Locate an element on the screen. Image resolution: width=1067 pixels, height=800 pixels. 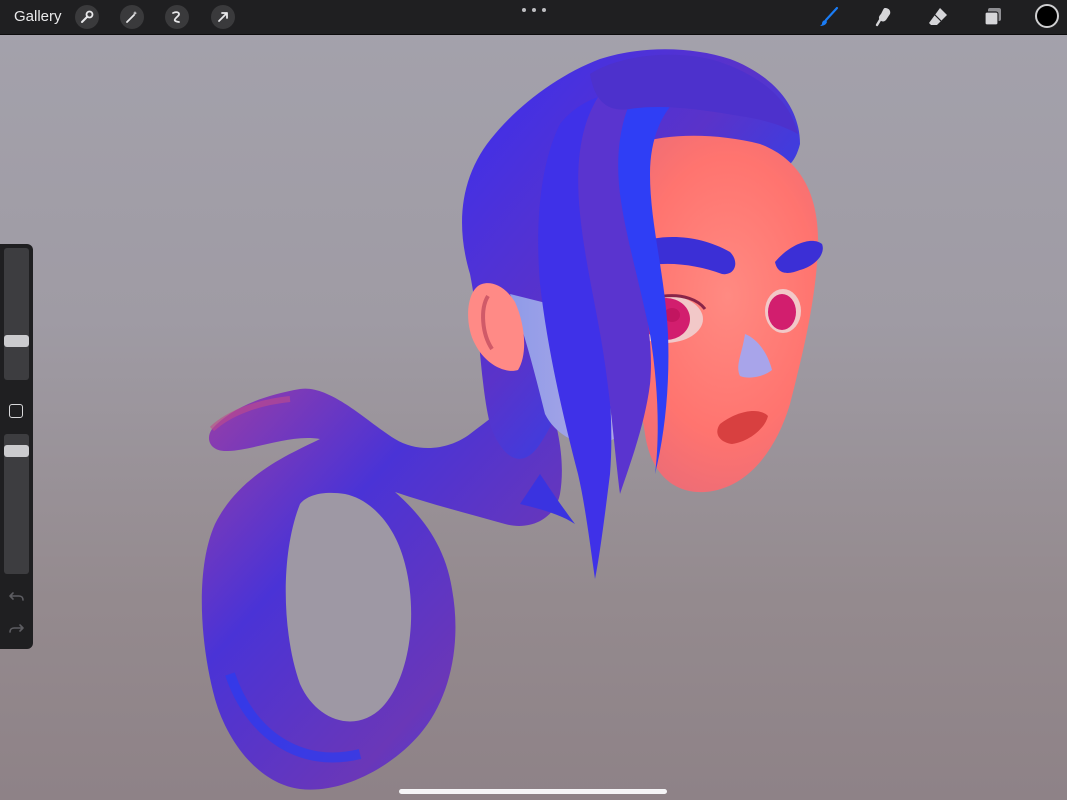
opacity-thumb is located at coordinates (16, 451).